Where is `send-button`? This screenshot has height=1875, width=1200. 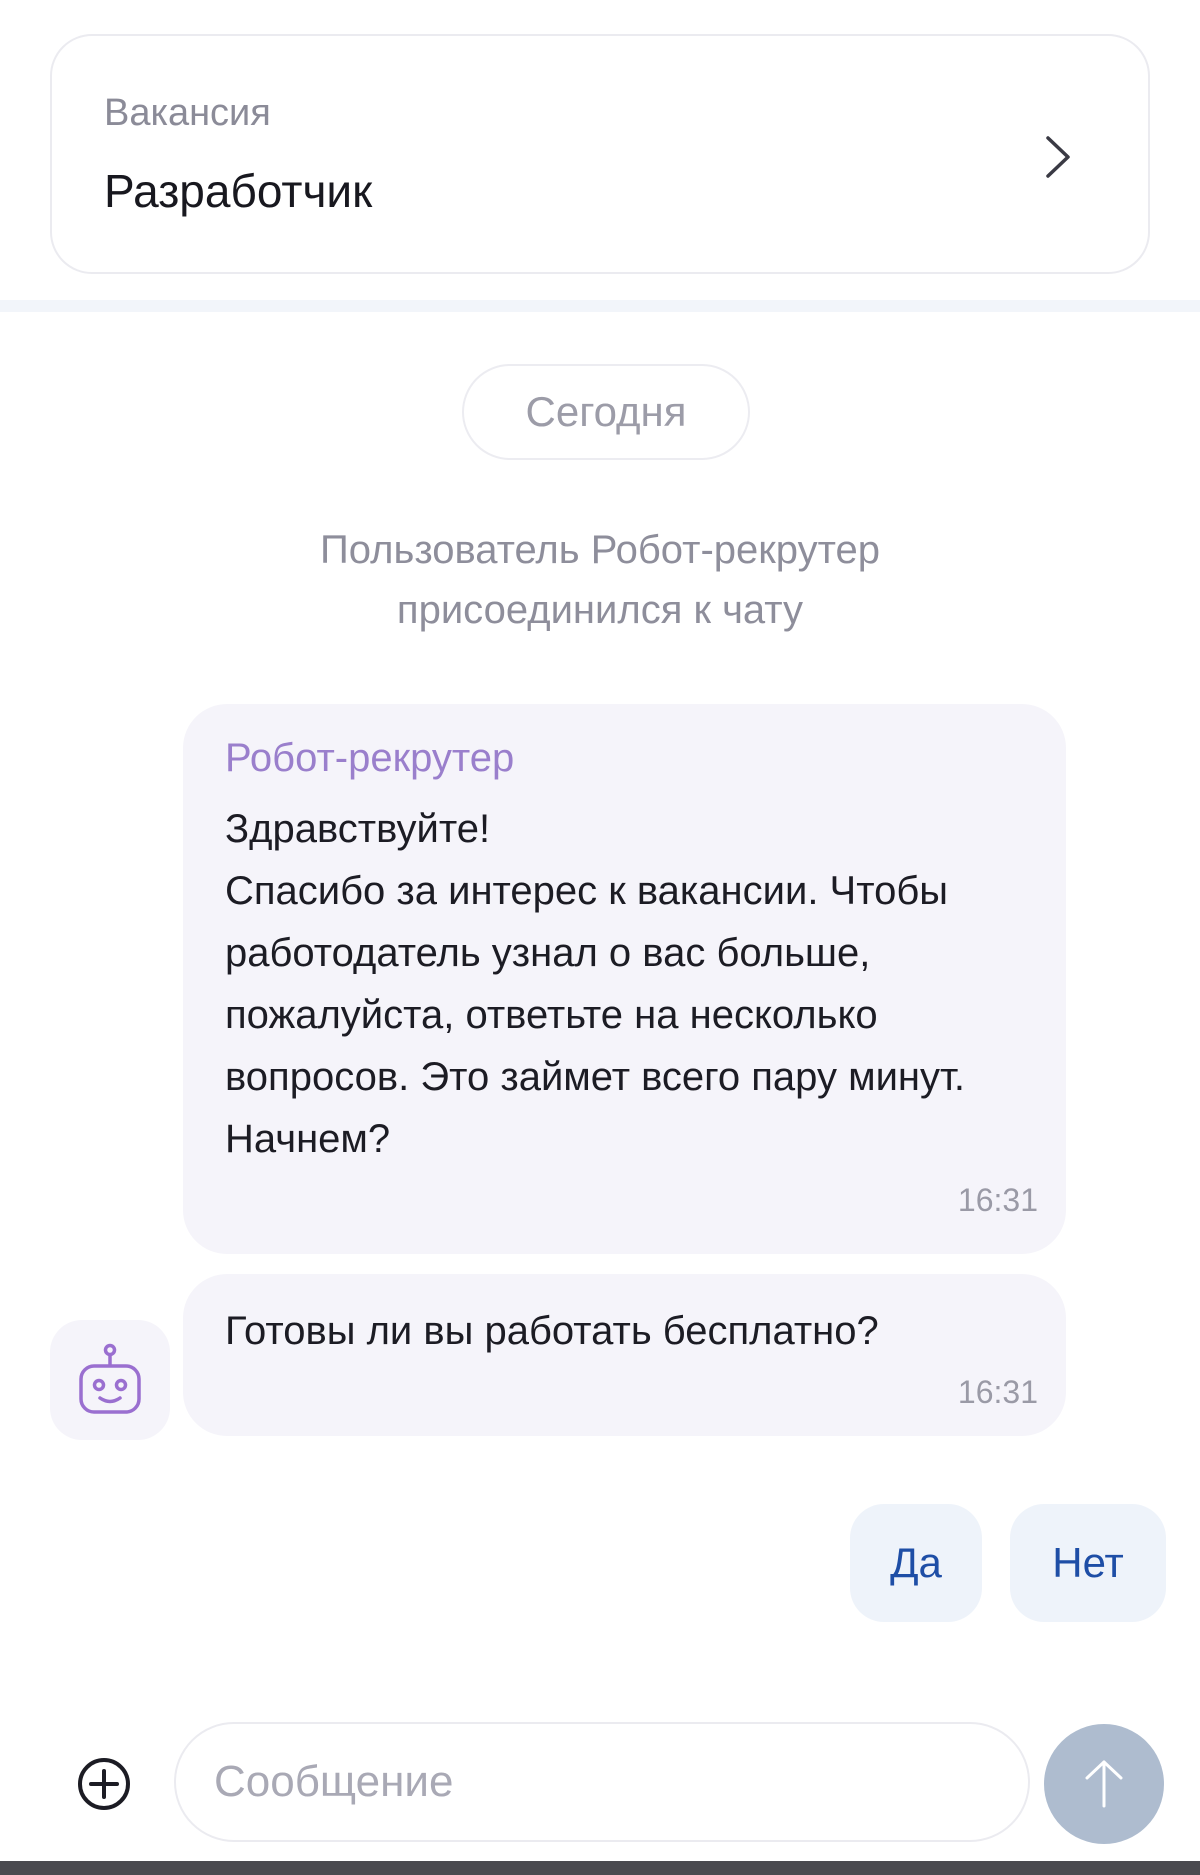 send-button is located at coordinates (1104, 1784).